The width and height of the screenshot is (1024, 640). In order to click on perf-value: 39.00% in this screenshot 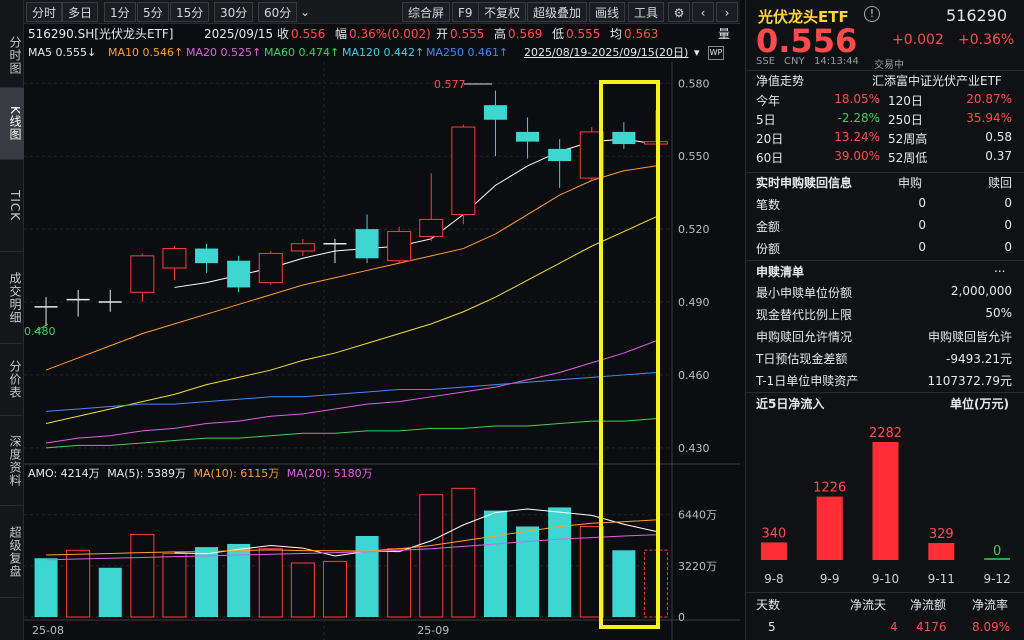, I will do `click(843, 156)`.